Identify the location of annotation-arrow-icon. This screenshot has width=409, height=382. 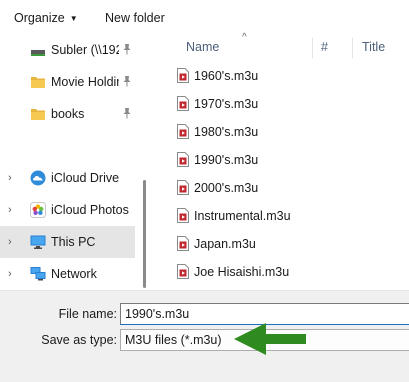
(270, 339).